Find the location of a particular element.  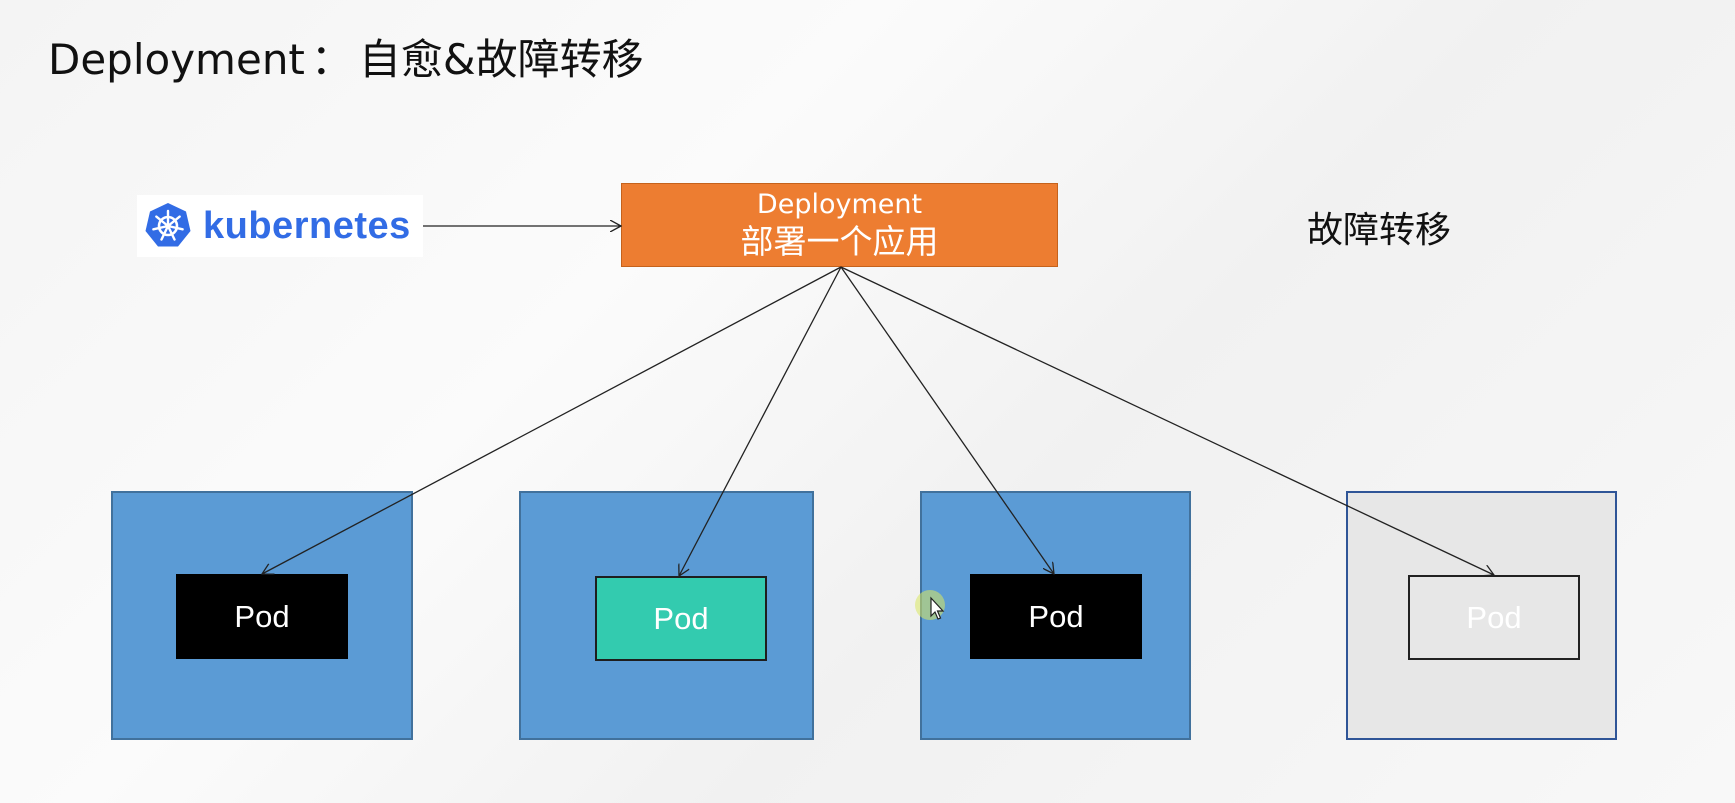

pod-3: Pod is located at coordinates (1056, 616).